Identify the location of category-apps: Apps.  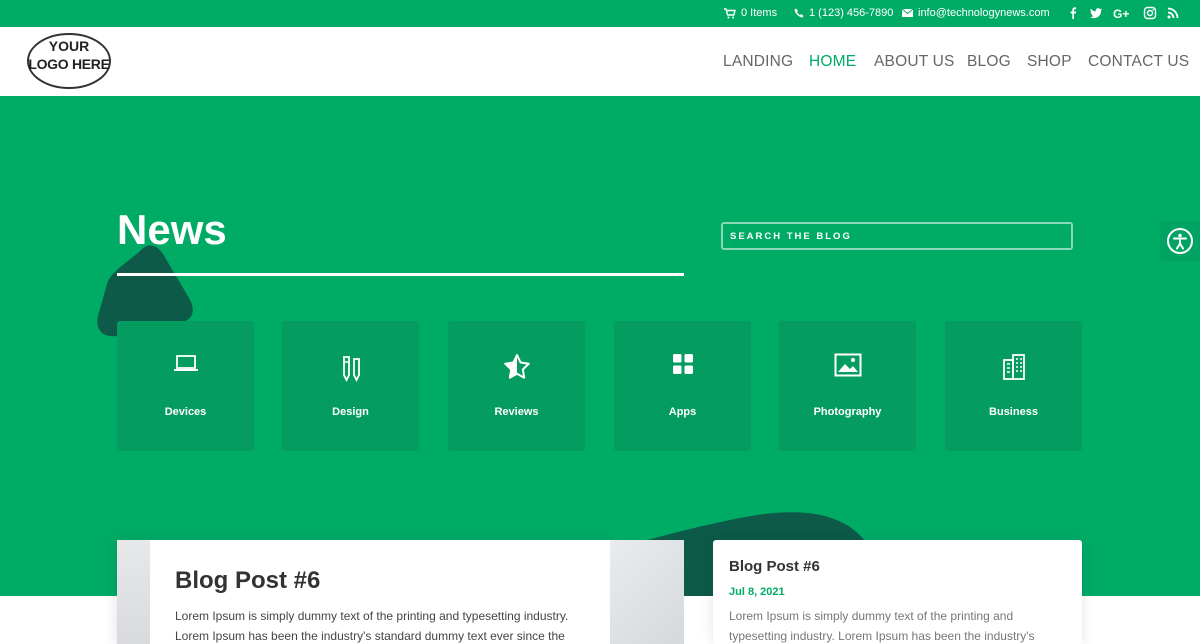
(682, 386).